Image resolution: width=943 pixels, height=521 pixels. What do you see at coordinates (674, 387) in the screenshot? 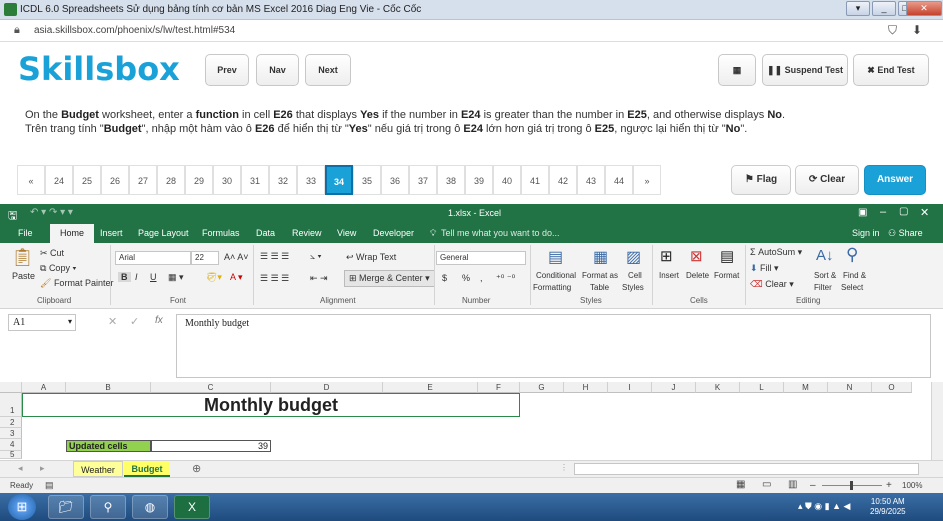
I see `column-header-j: J` at bounding box center [674, 387].